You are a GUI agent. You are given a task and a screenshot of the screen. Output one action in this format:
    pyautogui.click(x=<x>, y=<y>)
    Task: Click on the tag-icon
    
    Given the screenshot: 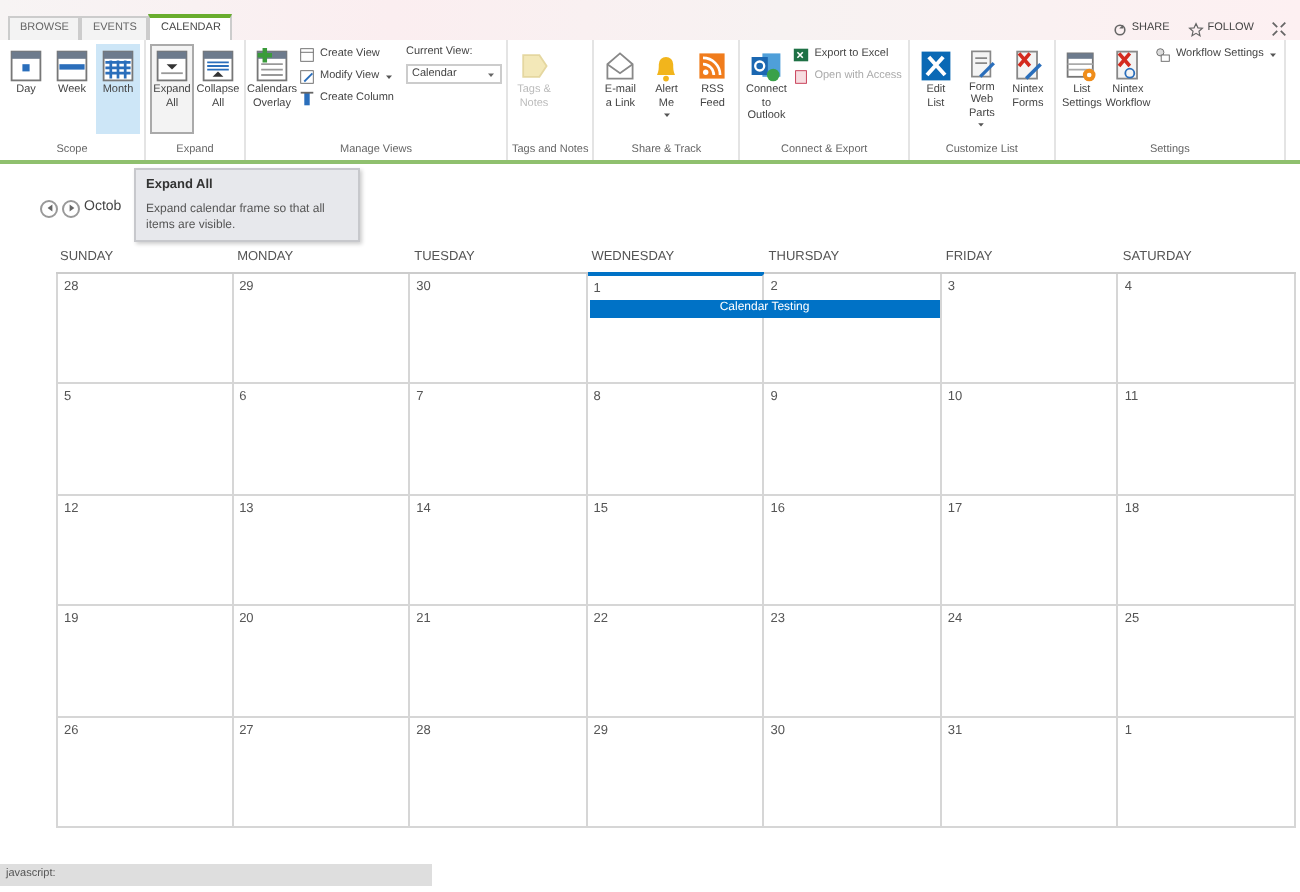 What is the action you would take?
    pyautogui.click(x=534, y=66)
    